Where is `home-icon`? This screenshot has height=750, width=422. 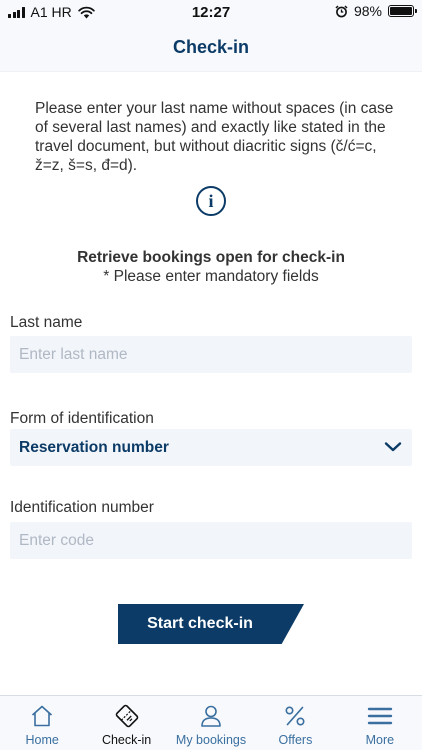 home-icon is located at coordinates (42, 716).